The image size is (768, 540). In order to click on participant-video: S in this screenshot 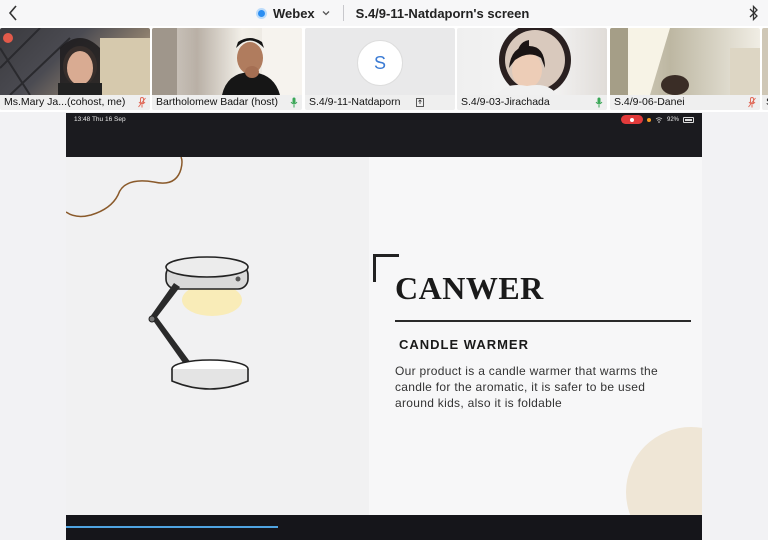, I will do `click(380, 61)`.